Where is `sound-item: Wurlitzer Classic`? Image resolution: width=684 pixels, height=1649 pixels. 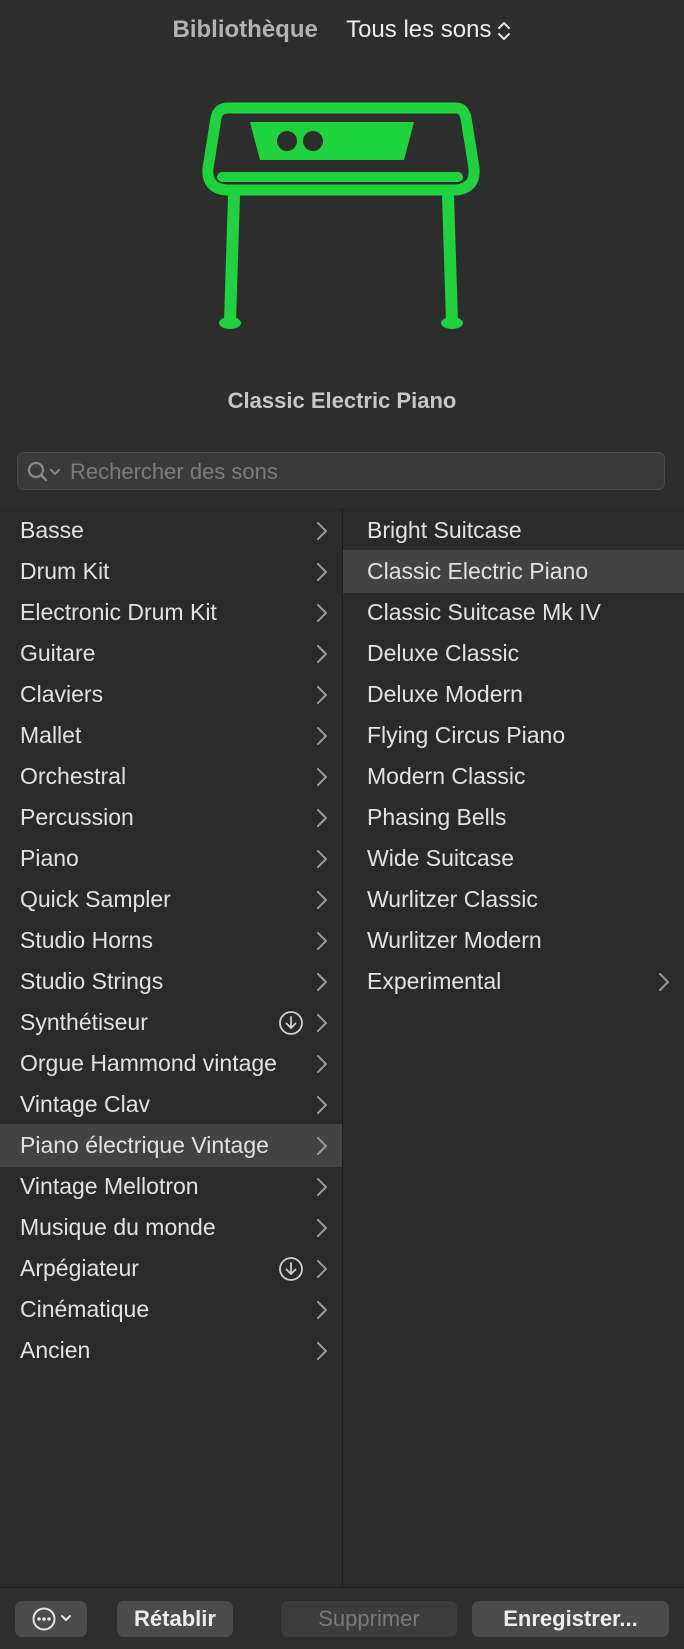
sound-item: Wurlitzer Classic is located at coordinates (513, 899).